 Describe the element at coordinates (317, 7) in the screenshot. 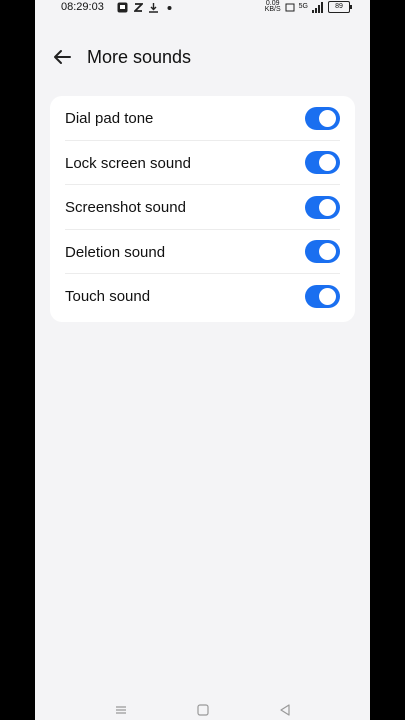

I see `signal-bars-icon` at that location.